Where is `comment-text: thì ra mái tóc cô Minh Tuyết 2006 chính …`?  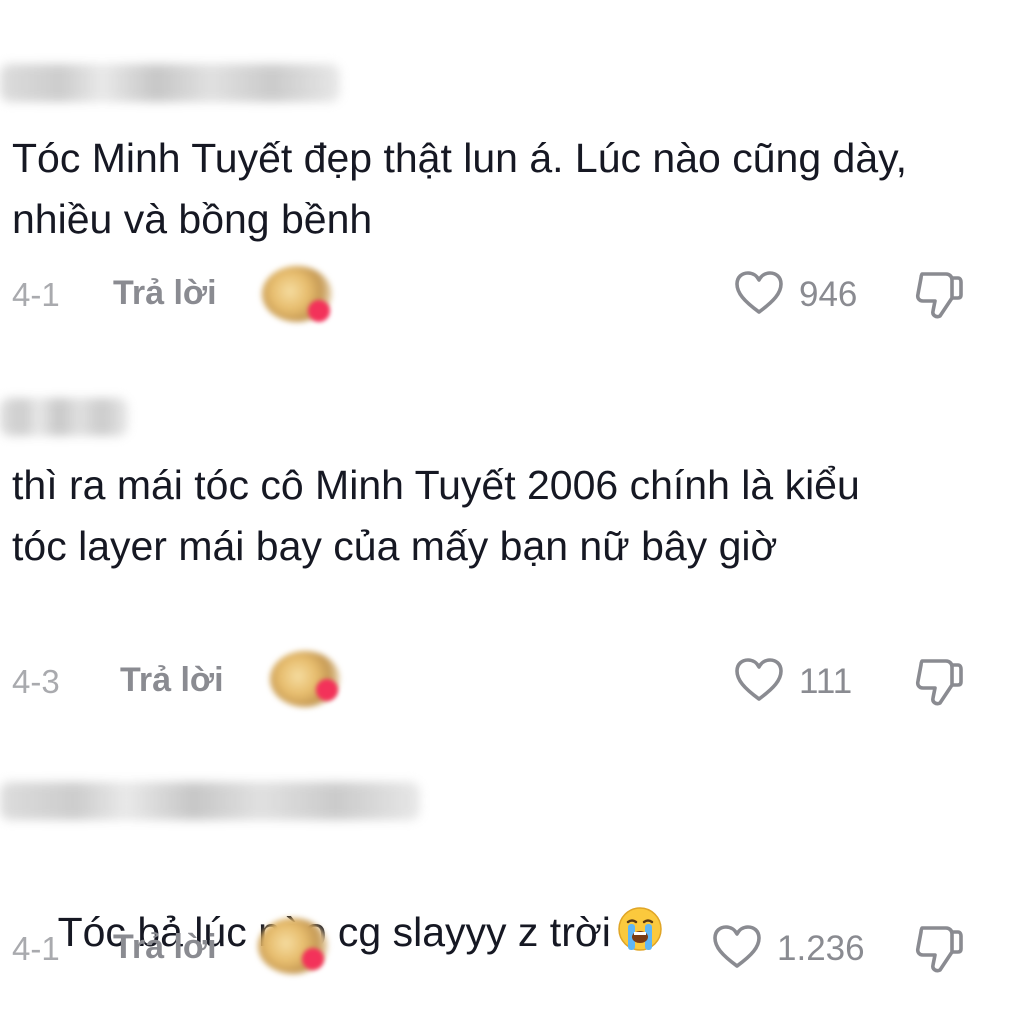
comment-text: thì ra mái tóc cô Minh Tuyết 2006 chính … is located at coordinates (442, 515).